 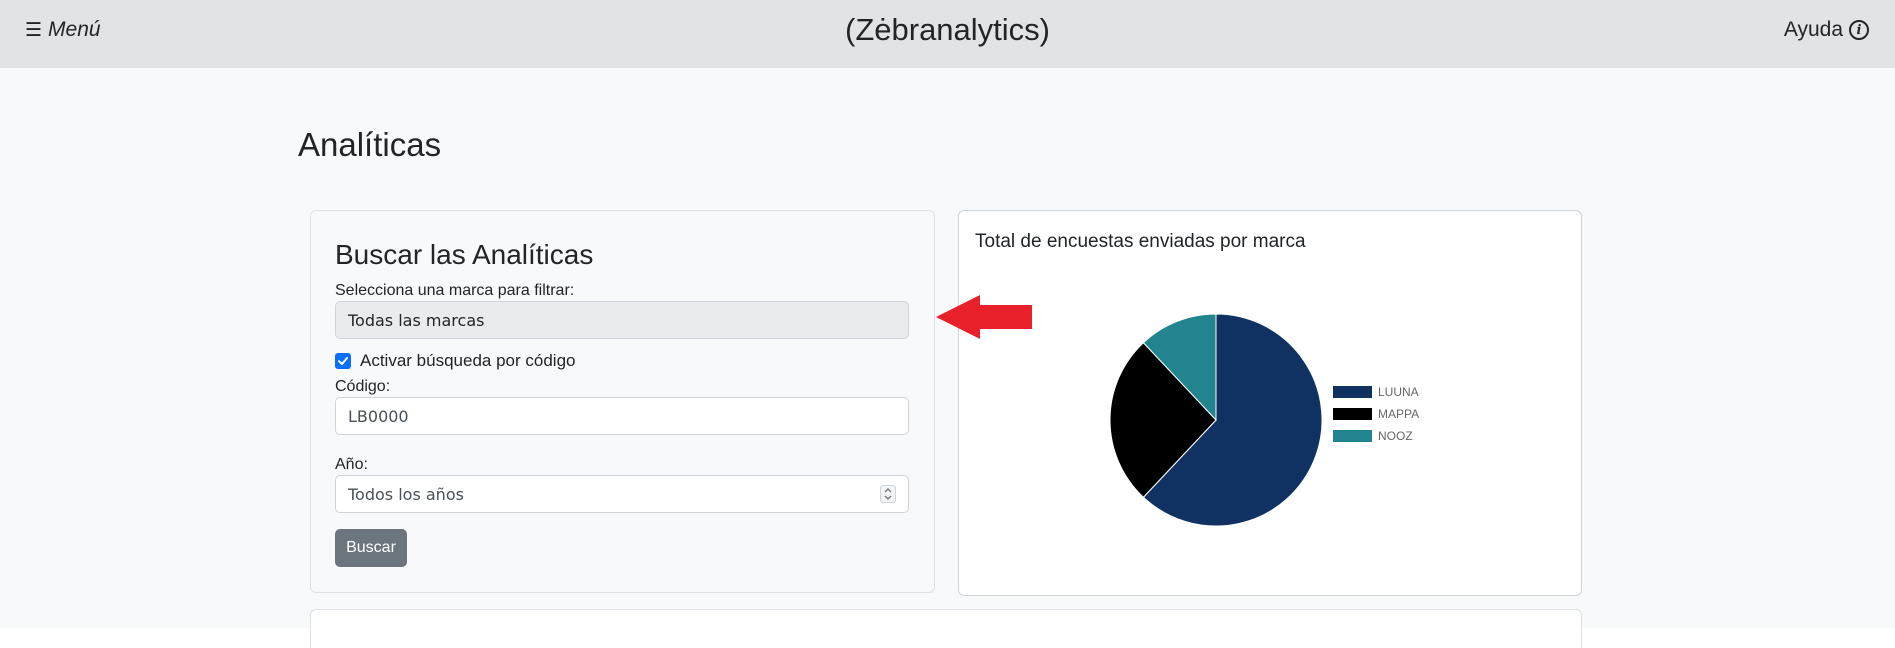 I want to click on top-navbar: ☰ Menú (Zėbranalytics) Ayuda i, so click(x=947, y=34).